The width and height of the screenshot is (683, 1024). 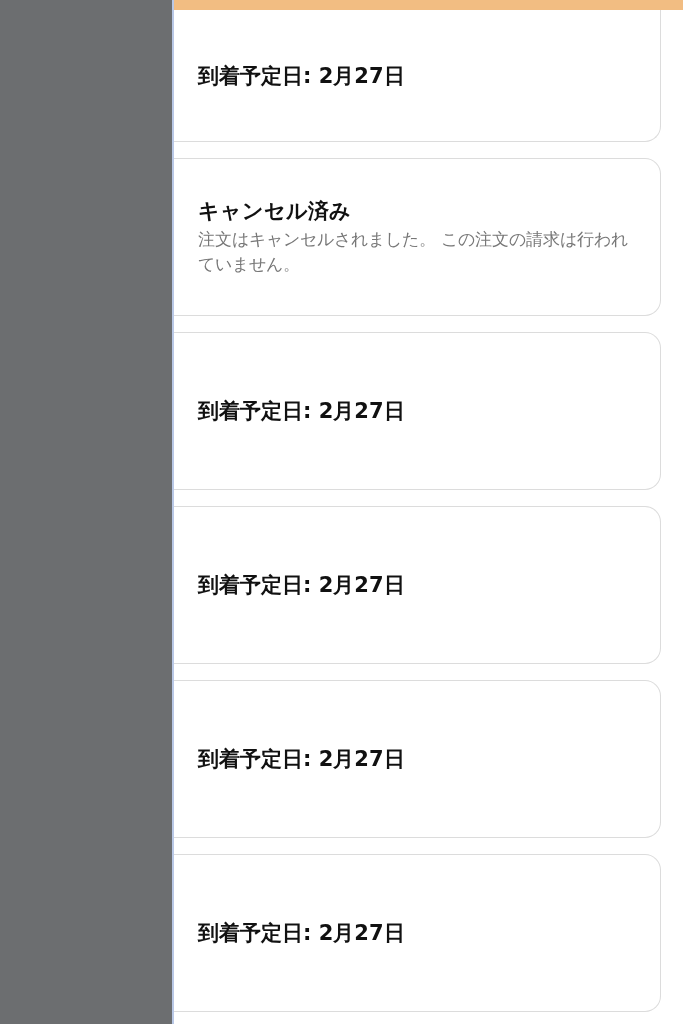 I want to click on order-card: キャンセル済み 注文はキャンセルされました。 この注文の請求は行われていません。, so click(x=417, y=237).